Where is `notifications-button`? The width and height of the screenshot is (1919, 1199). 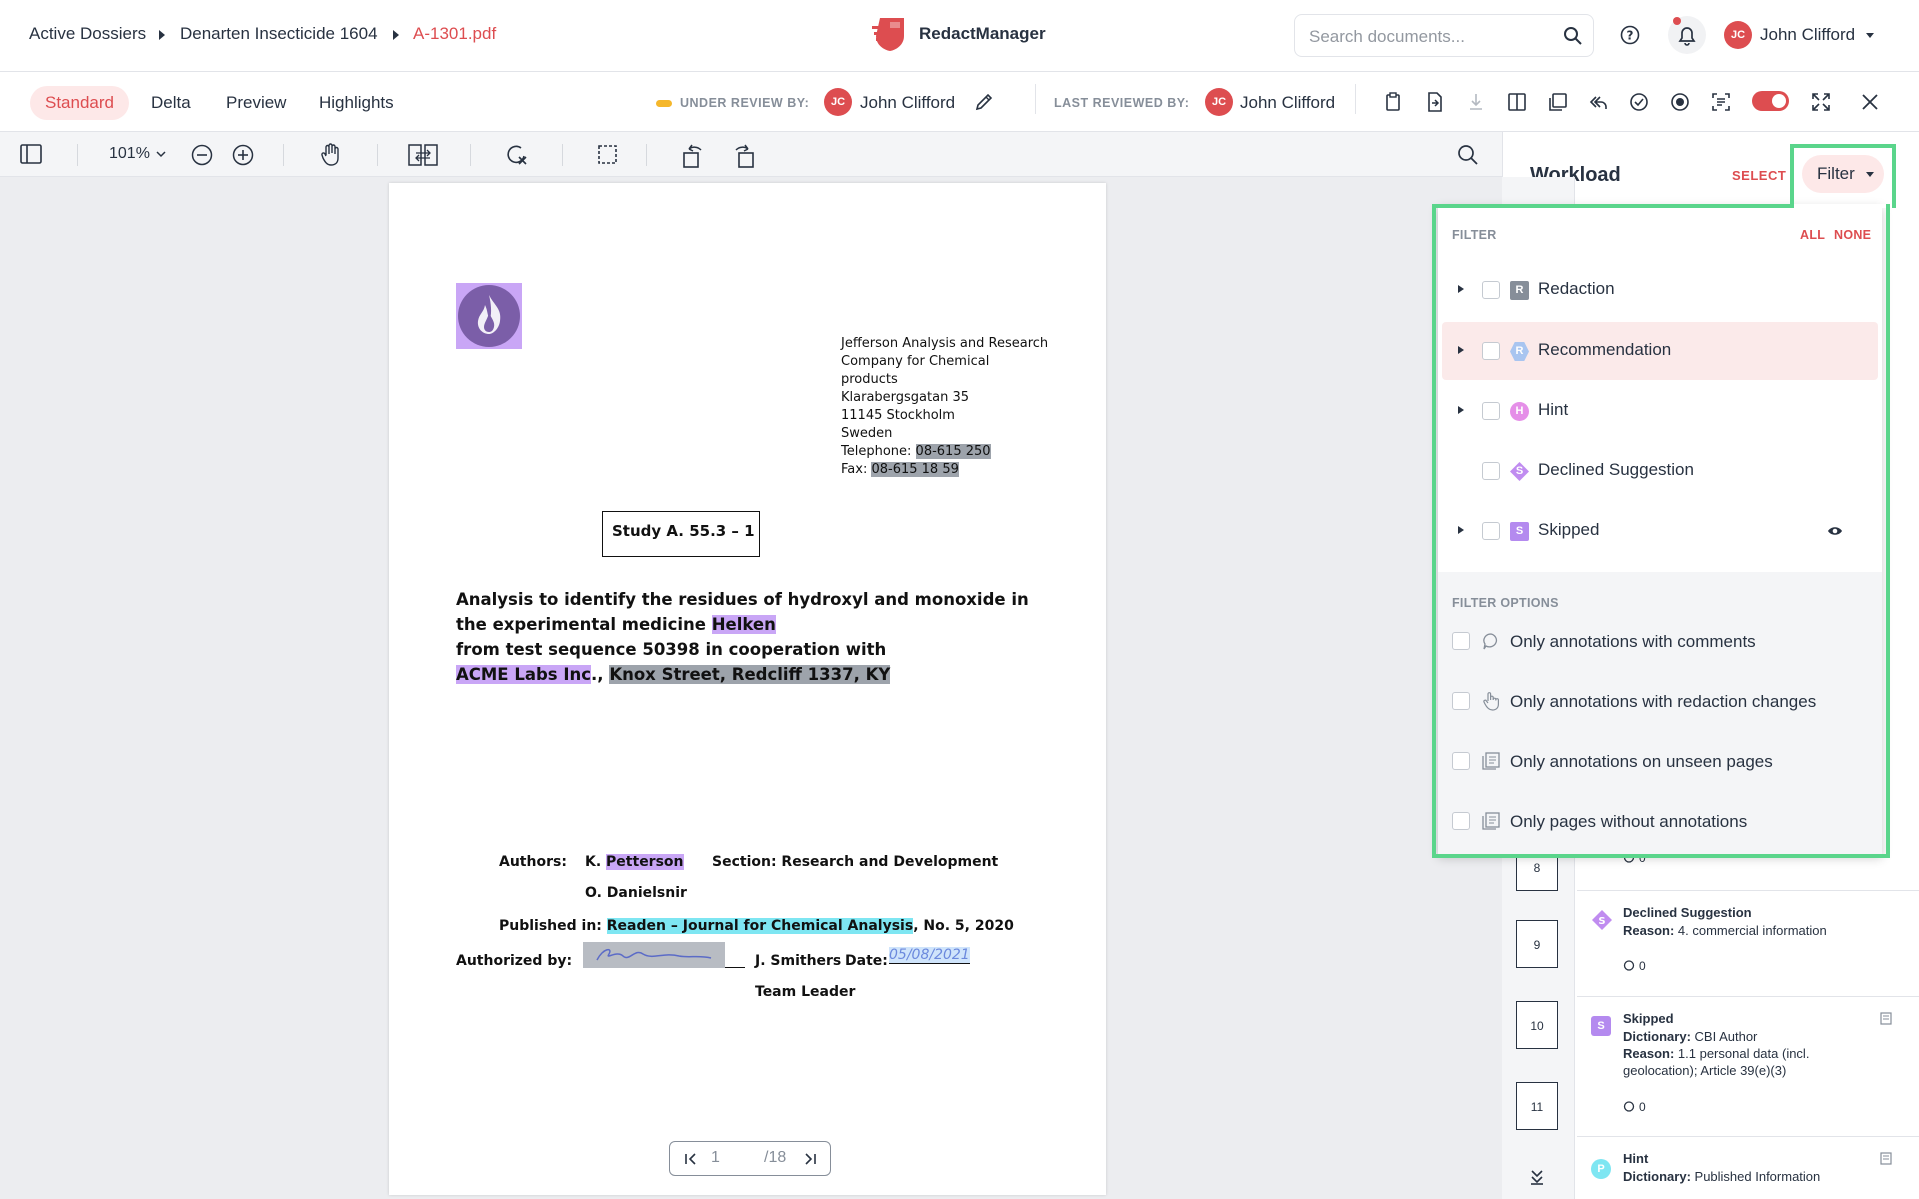 notifications-button is located at coordinates (1687, 35).